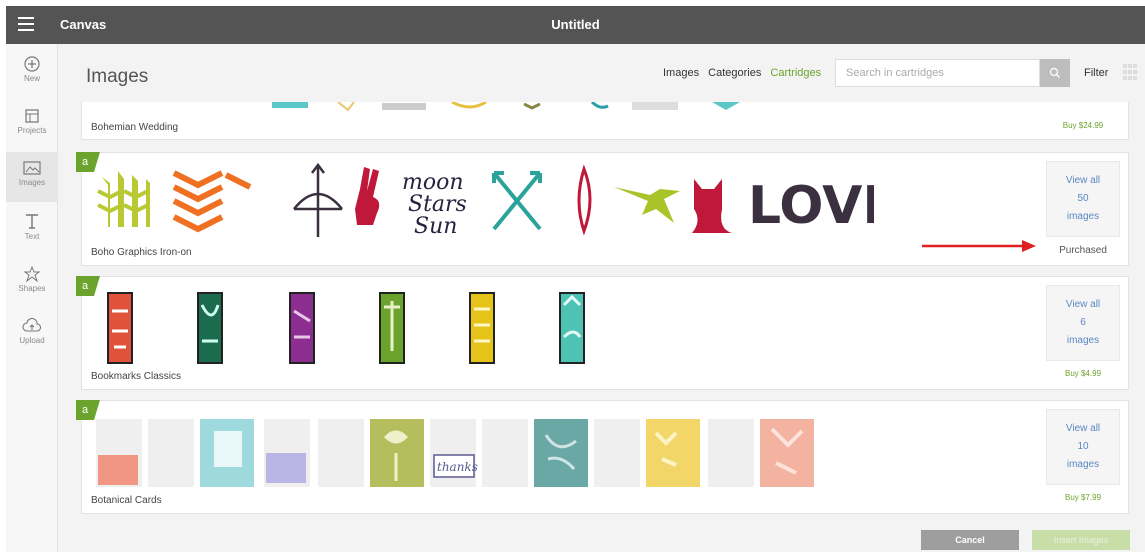 The height and width of the screenshot is (552, 1145). I want to click on plus-circle-icon, so click(32, 64).